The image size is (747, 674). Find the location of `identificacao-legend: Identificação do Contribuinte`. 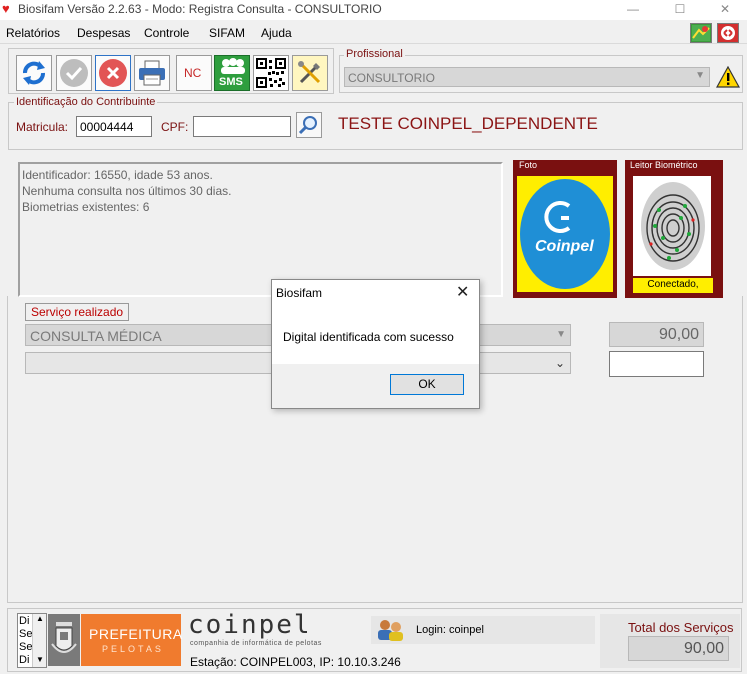

identificacao-legend: Identificação do Contribuinte is located at coordinates (86, 102).